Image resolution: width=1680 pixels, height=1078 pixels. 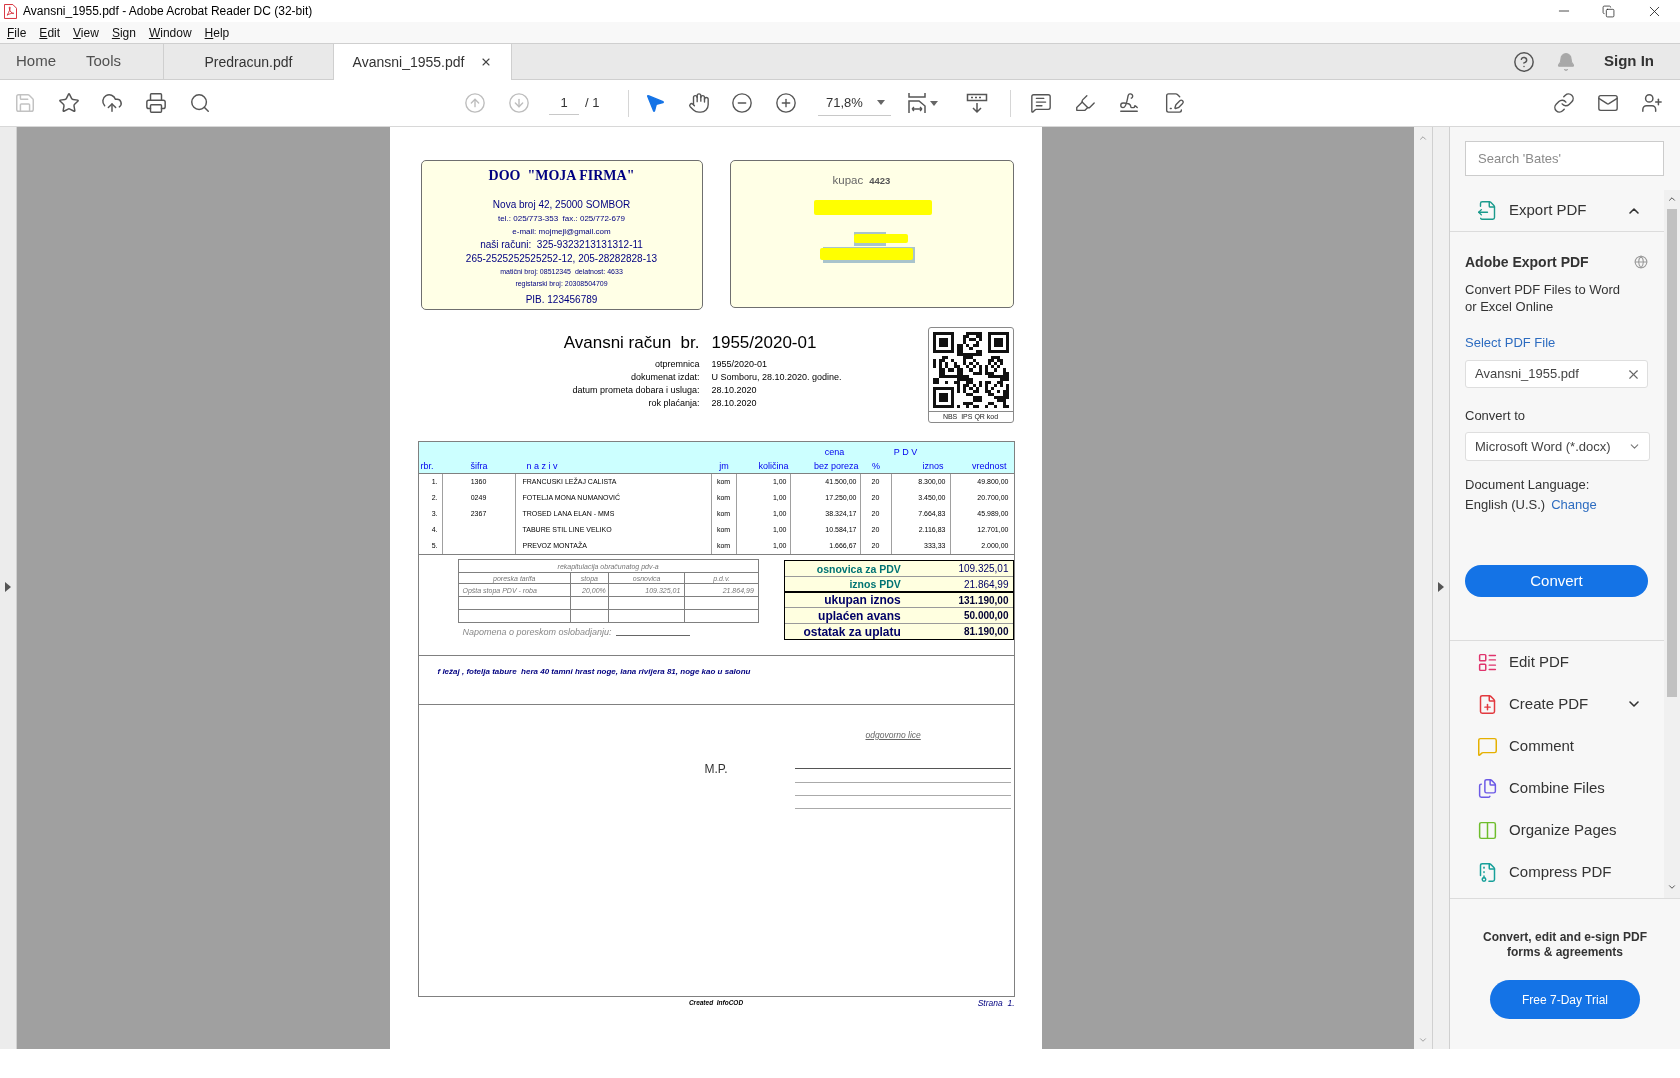 I want to click on edit-document-icon, so click(x=1174, y=103).